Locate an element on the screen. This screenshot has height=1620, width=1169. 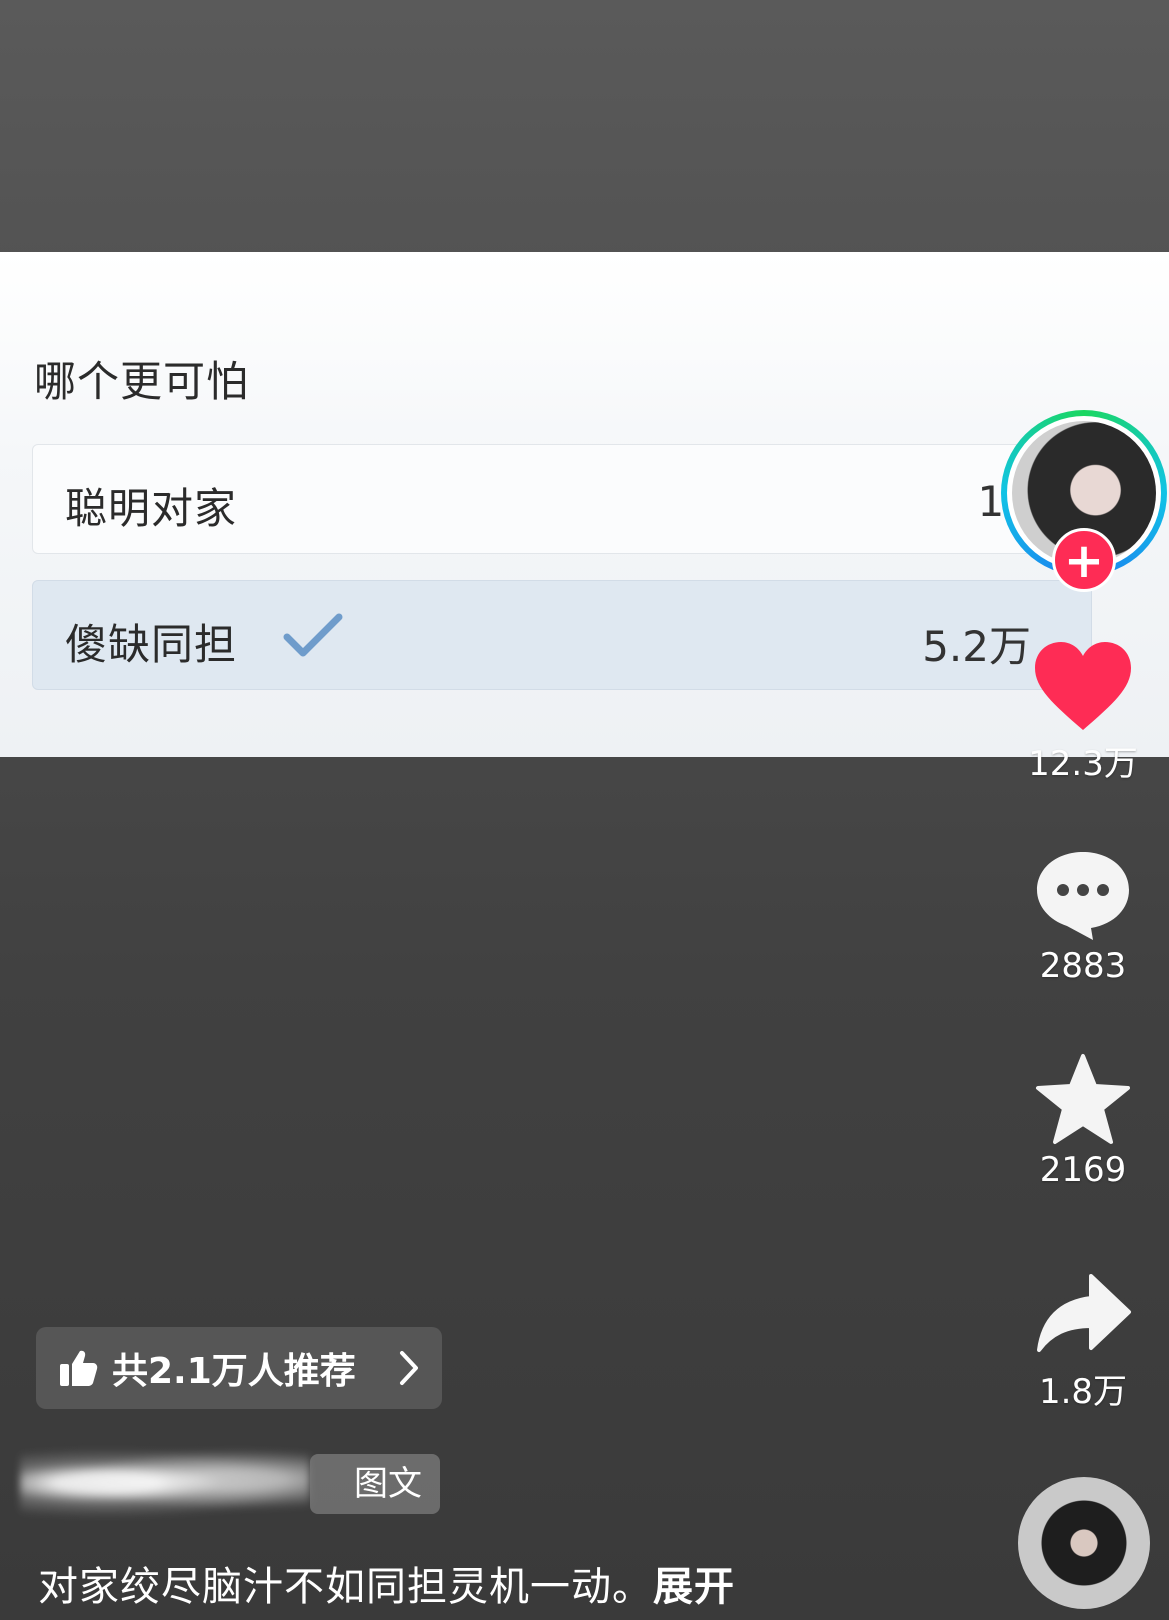
poll-question: 哪个更可怕 is located at coordinates (142, 381).